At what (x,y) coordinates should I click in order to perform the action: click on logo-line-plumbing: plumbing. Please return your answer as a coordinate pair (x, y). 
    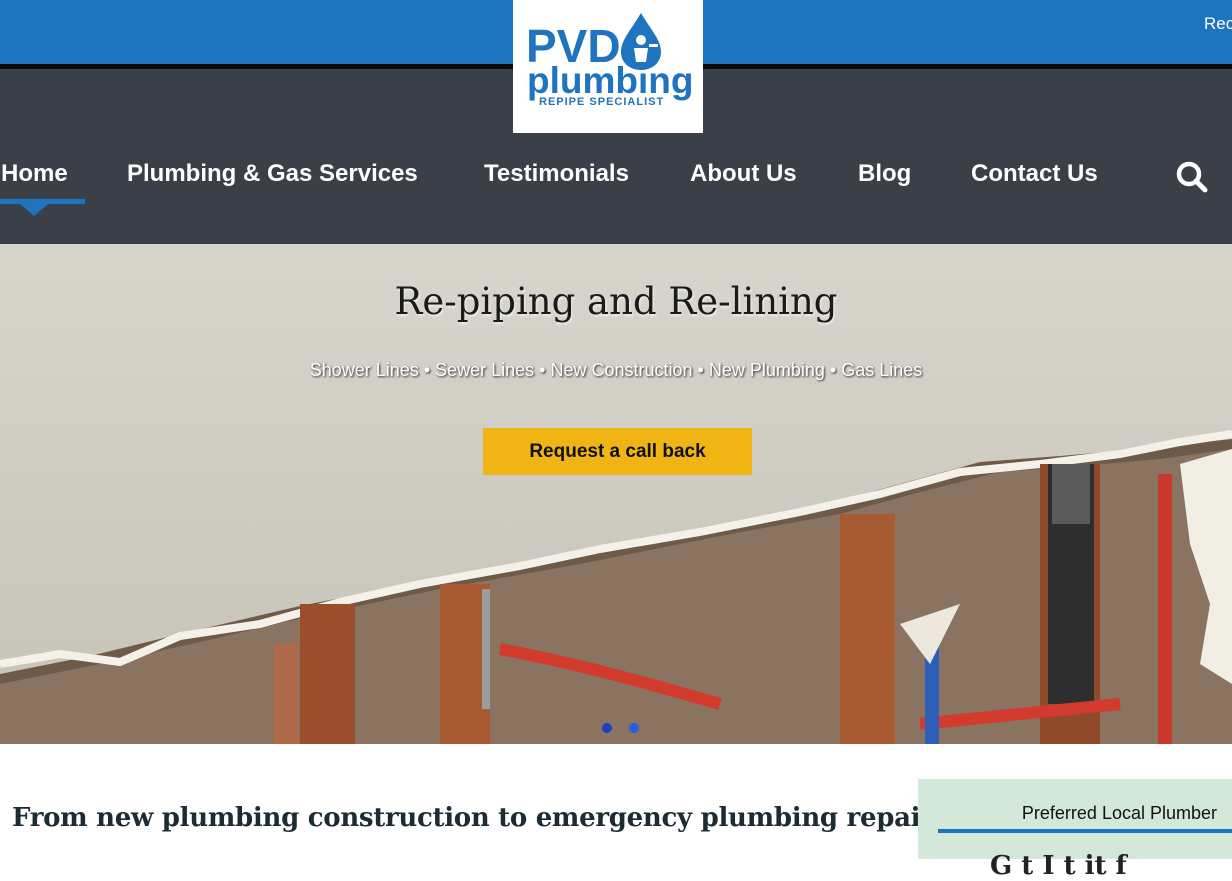
    Looking at the image, I should click on (610, 80).